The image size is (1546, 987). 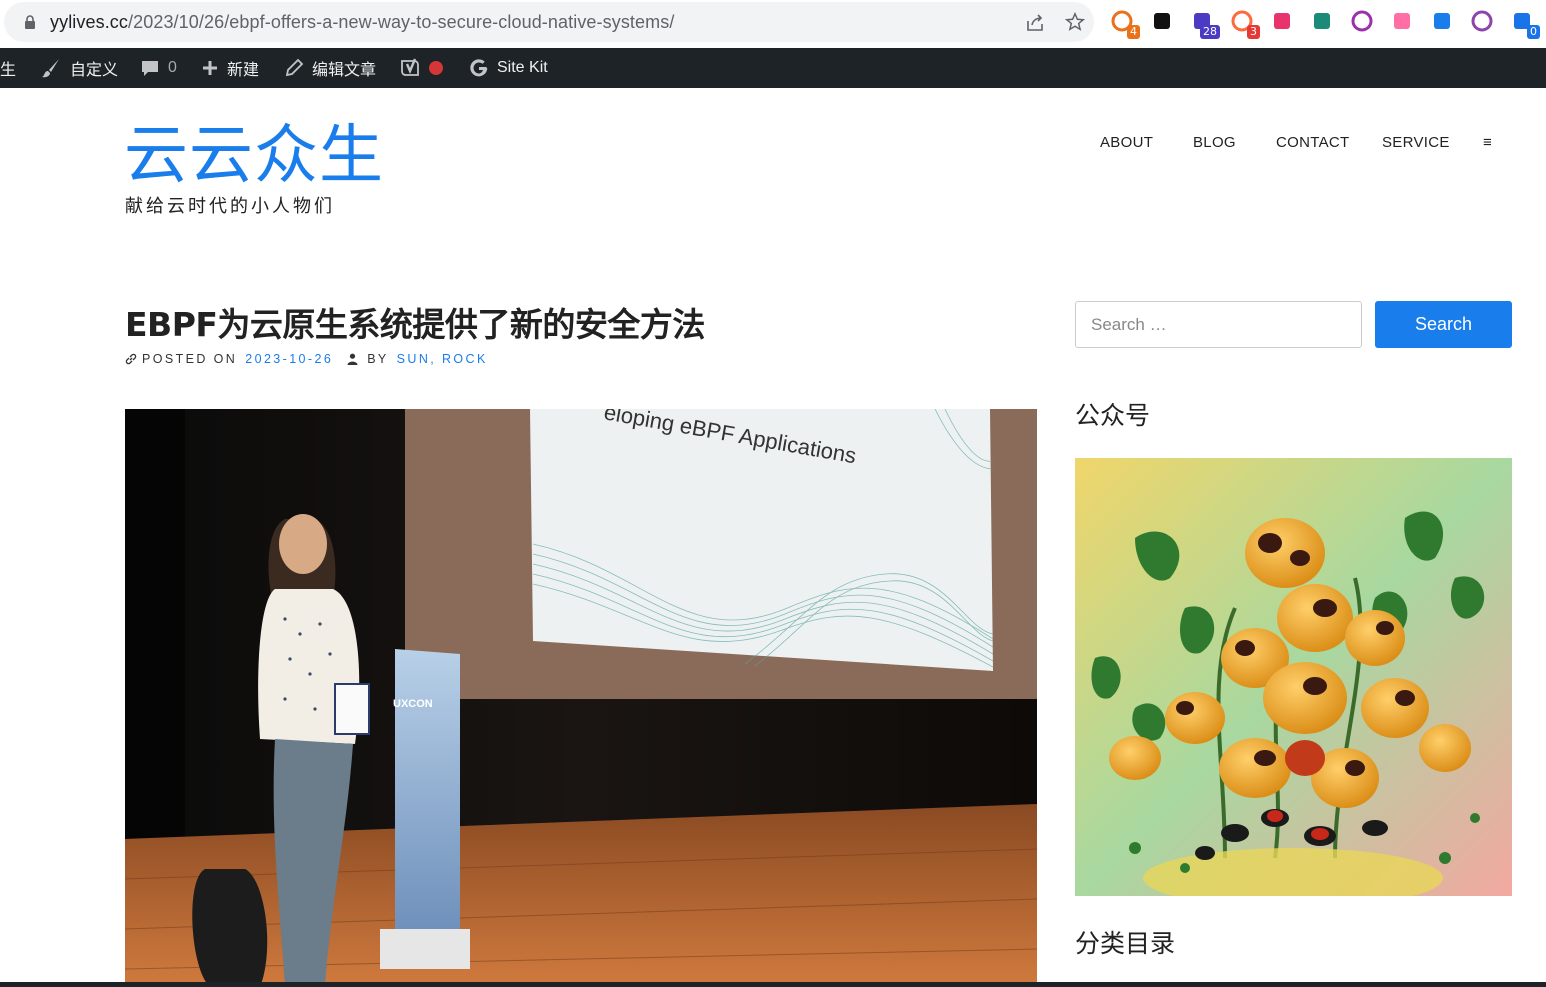 What do you see at coordinates (1402, 21) in the screenshot?
I see `ext-8-extension-icon` at bounding box center [1402, 21].